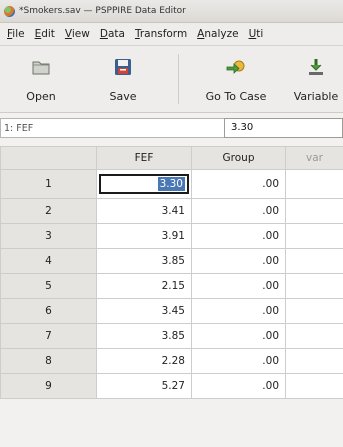  What do you see at coordinates (123, 96) in the screenshot?
I see `save-label: Save` at bounding box center [123, 96].